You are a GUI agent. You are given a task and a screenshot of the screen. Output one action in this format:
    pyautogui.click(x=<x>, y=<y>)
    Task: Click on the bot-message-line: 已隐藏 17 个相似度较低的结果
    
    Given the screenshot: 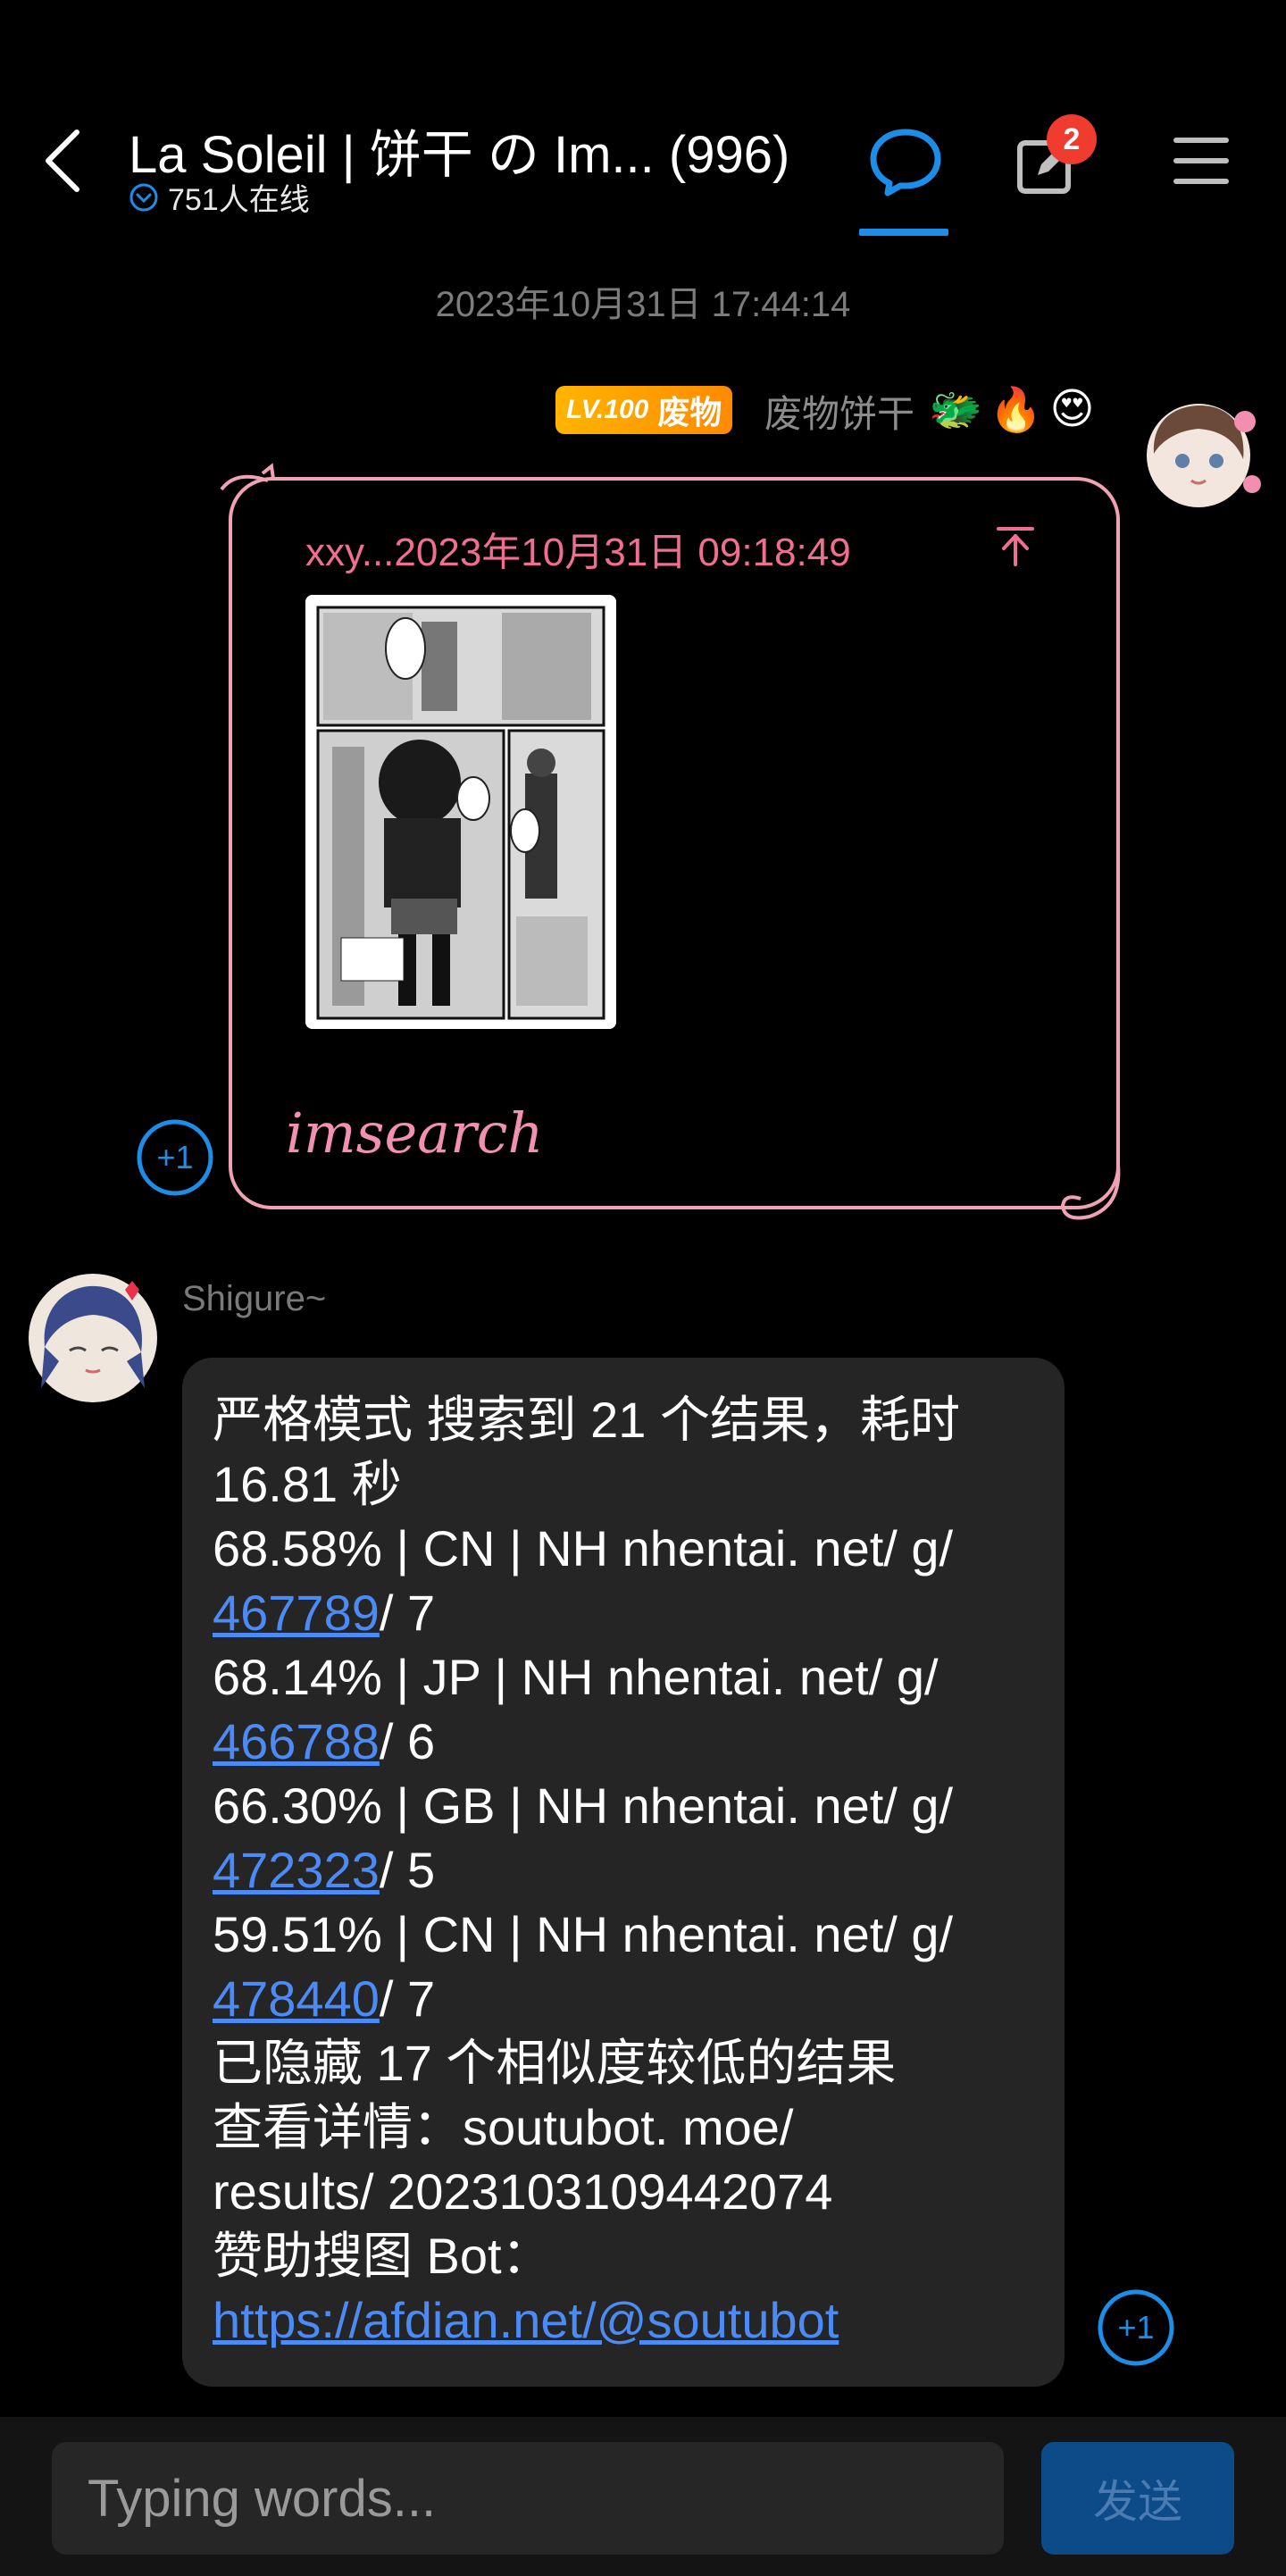 What is the action you would take?
    pyautogui.click(x=555, y=2063)
    